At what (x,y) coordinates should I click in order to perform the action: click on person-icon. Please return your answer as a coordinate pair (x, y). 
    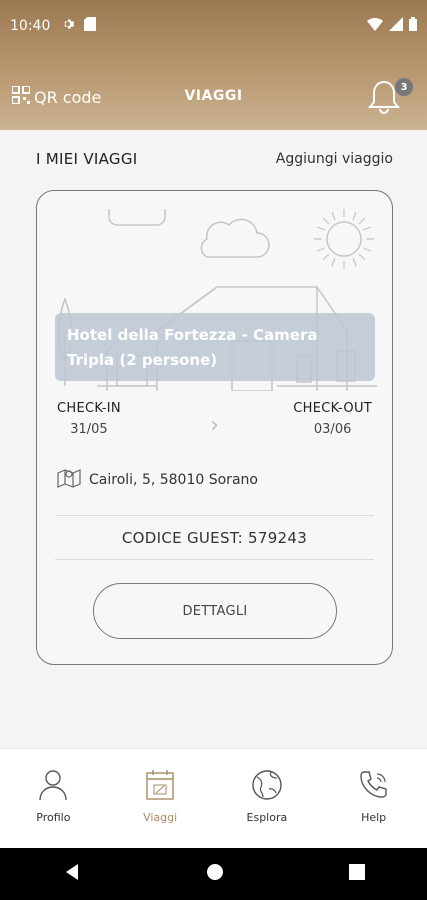
    Looking at the image, I should click on (53, 787).